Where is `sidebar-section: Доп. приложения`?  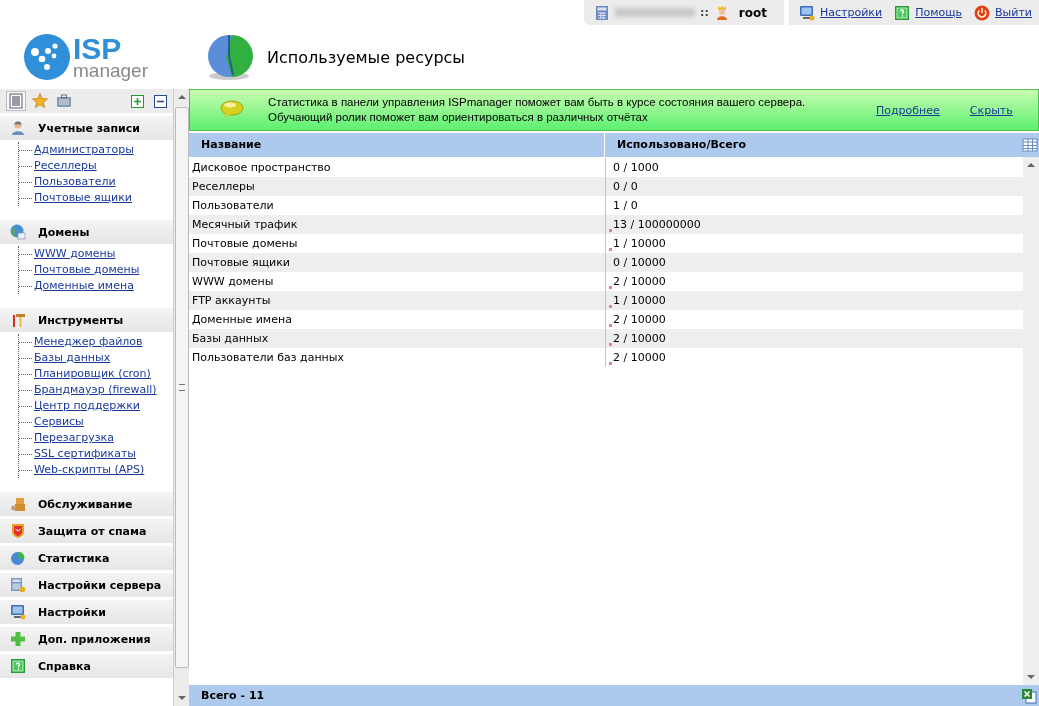
sidebar-section: Доп. приложения is located at coordinates (87, 639).